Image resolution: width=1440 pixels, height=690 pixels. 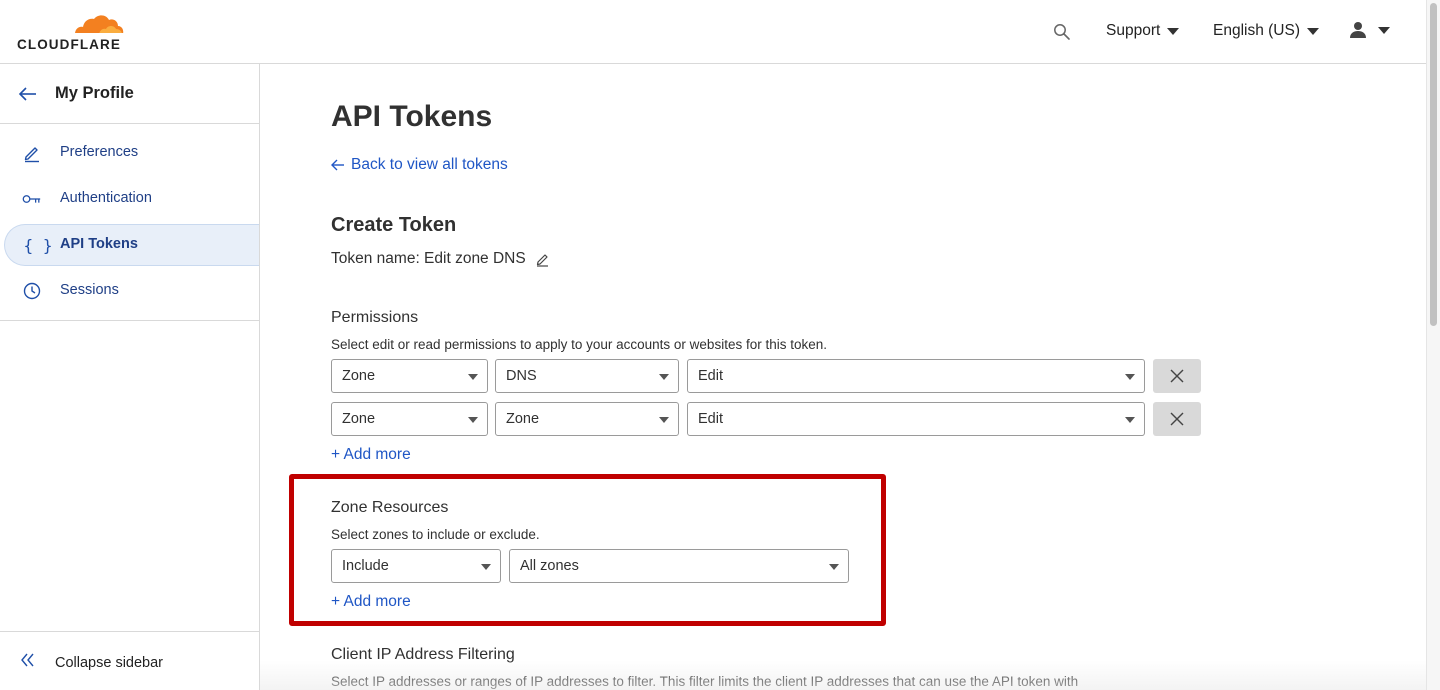 What do you see at coordinates (1433, 164) in the screenshot?
I see `scrollbar-thumb` at bounding box center [1433, 164].